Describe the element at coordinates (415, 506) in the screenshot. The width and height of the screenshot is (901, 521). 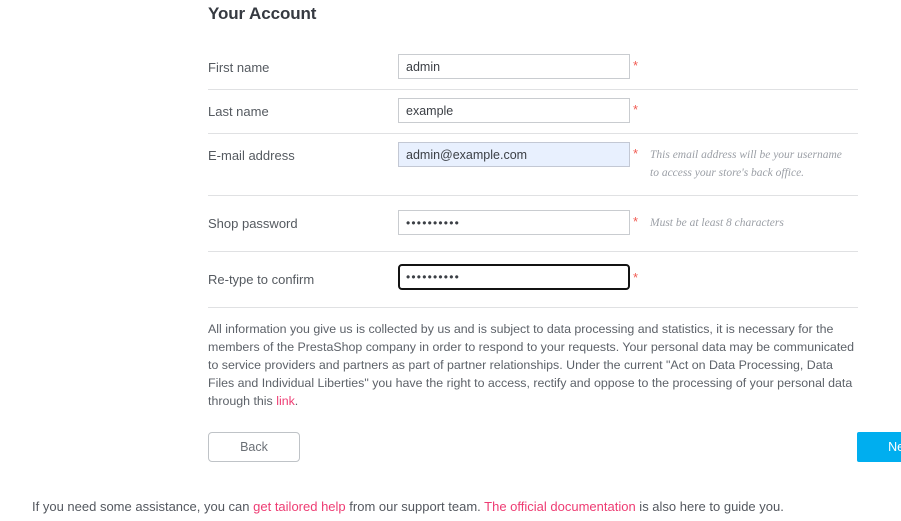
I see `footer-text-2: from our support team.` at that location.